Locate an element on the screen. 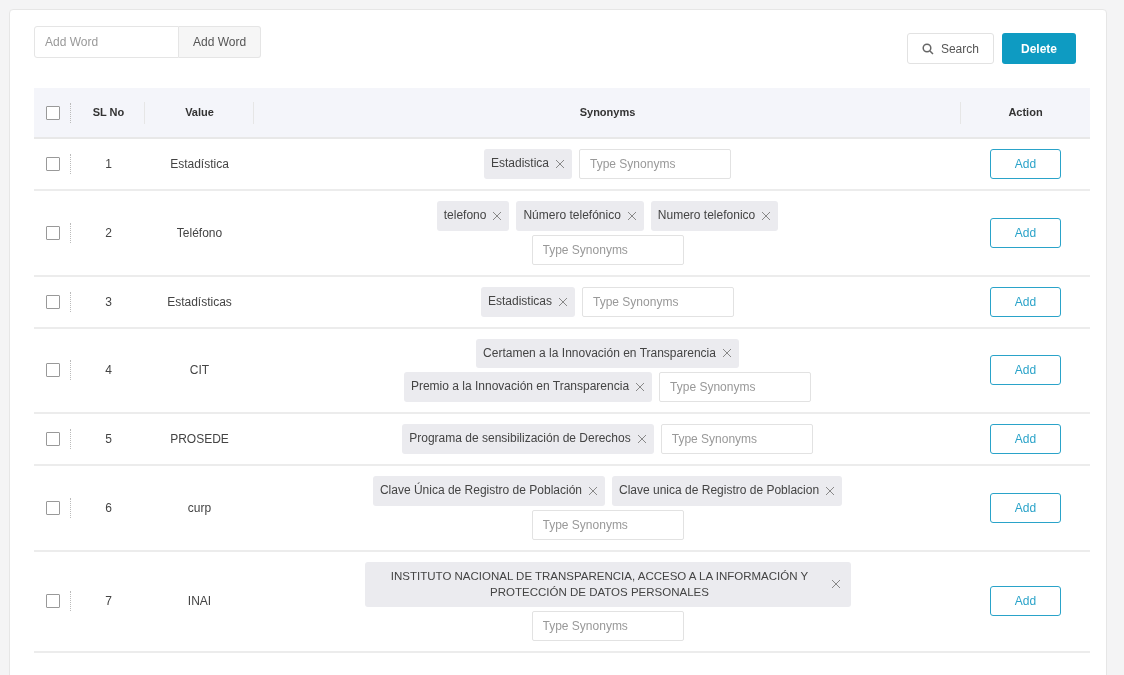  serial-number: 6 is located at coordinates (108, 508).